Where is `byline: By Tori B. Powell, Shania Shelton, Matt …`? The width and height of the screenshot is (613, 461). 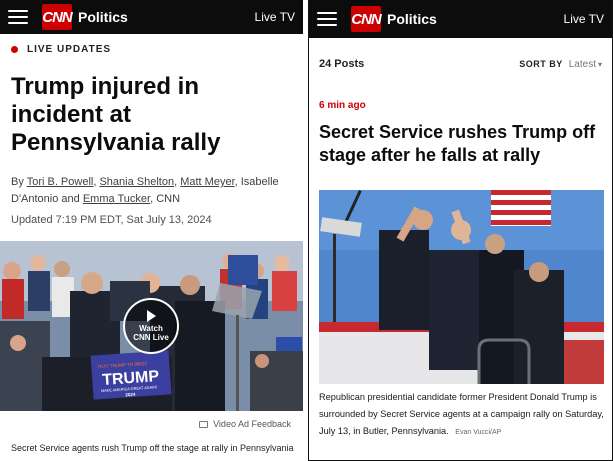
byline: By Tori B. Powell, Shania Shelton, Matt … is located at coordinates (145, 190).